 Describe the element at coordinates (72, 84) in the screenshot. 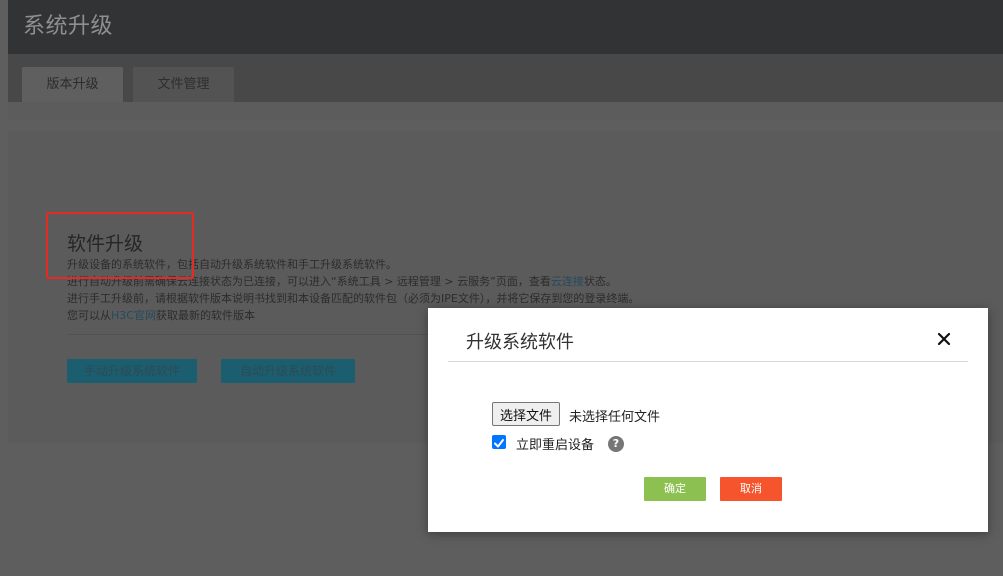

I see `tab-version-upgrade: 版本升级` at that location.